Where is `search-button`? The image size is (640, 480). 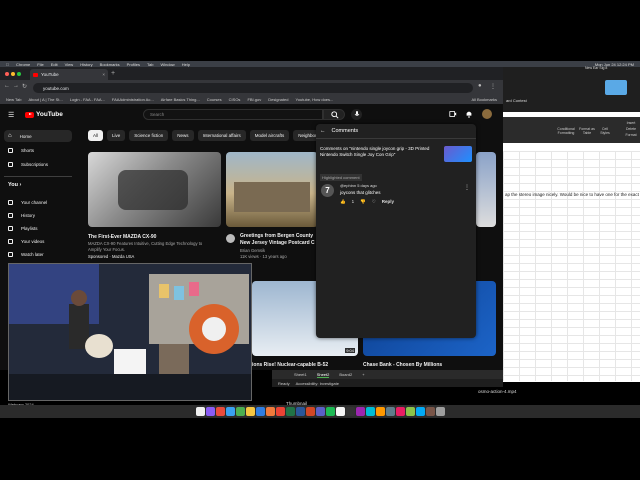 search-button is located at coordinates (334, 114).